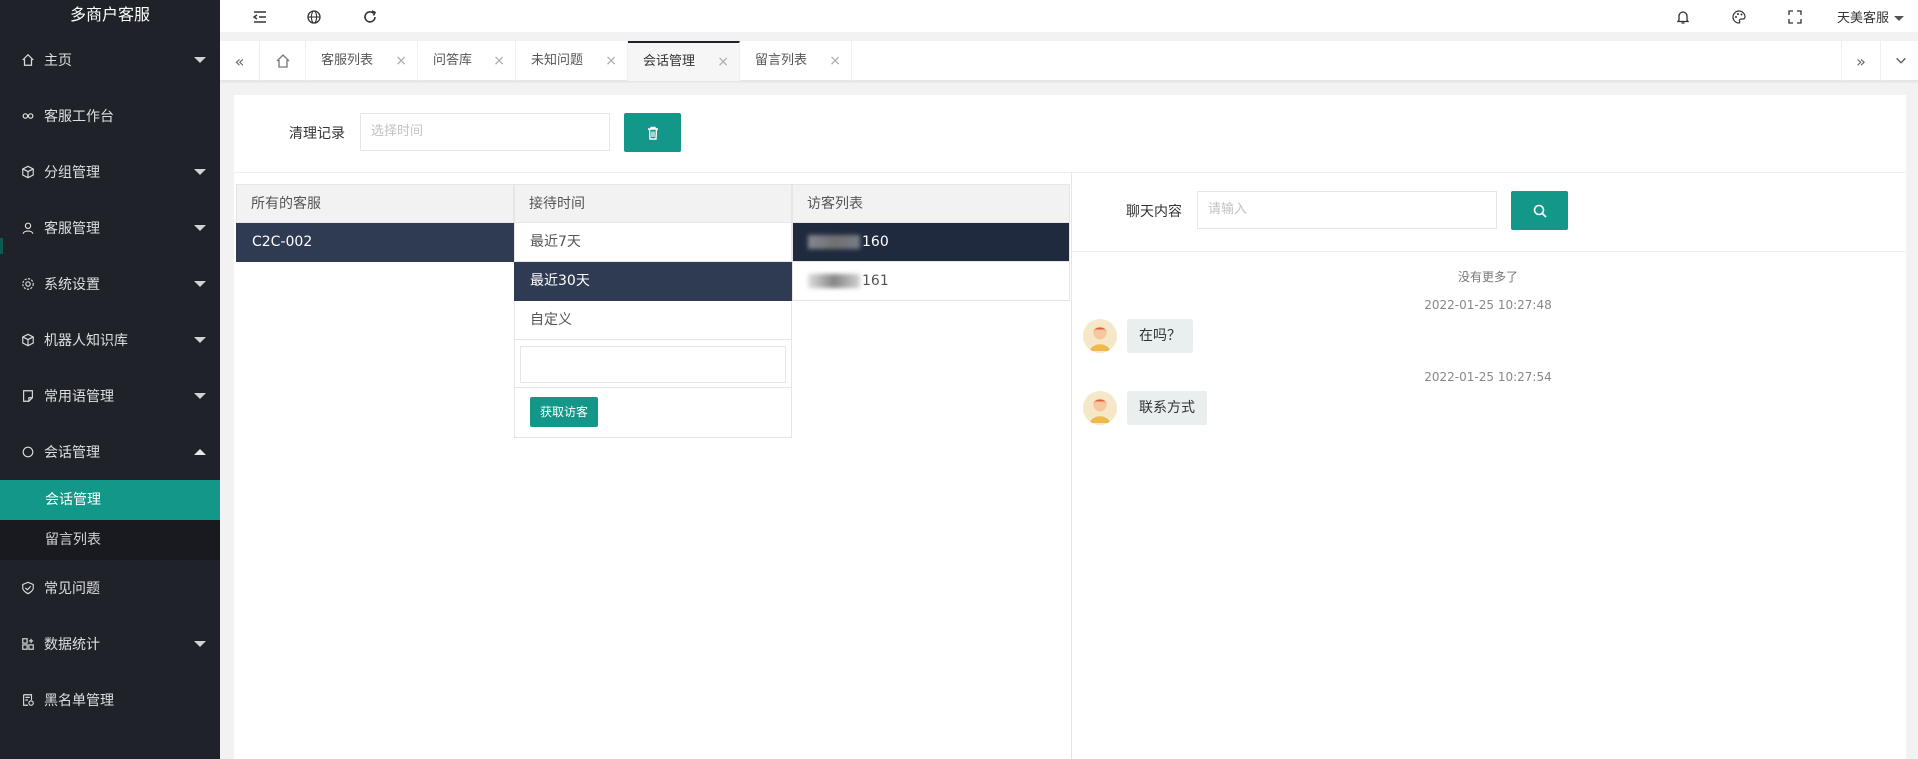 The image size is (1918, 759). What do you see at coordinates (72, 453) in the screenshot?
I see `sidebar-item-label: 会话管理` at bounding box center [72, 453].